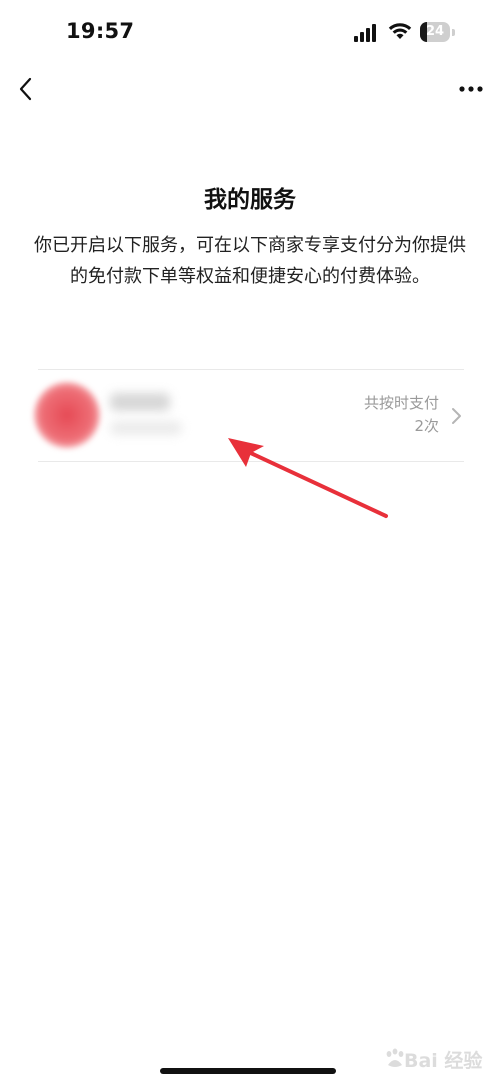  What do you see at coordinates (401, 403) in the screenshot?
I see `payment-summary-label: 共按时支付` at bounding box center [401, 403].